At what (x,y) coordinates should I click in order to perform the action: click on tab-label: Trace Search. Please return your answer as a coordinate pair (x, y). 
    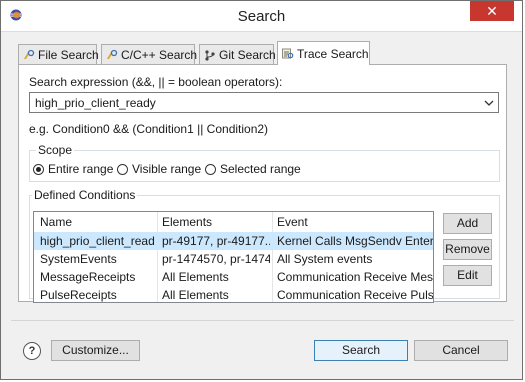
    Looking at the image, I should click on (333, 54).